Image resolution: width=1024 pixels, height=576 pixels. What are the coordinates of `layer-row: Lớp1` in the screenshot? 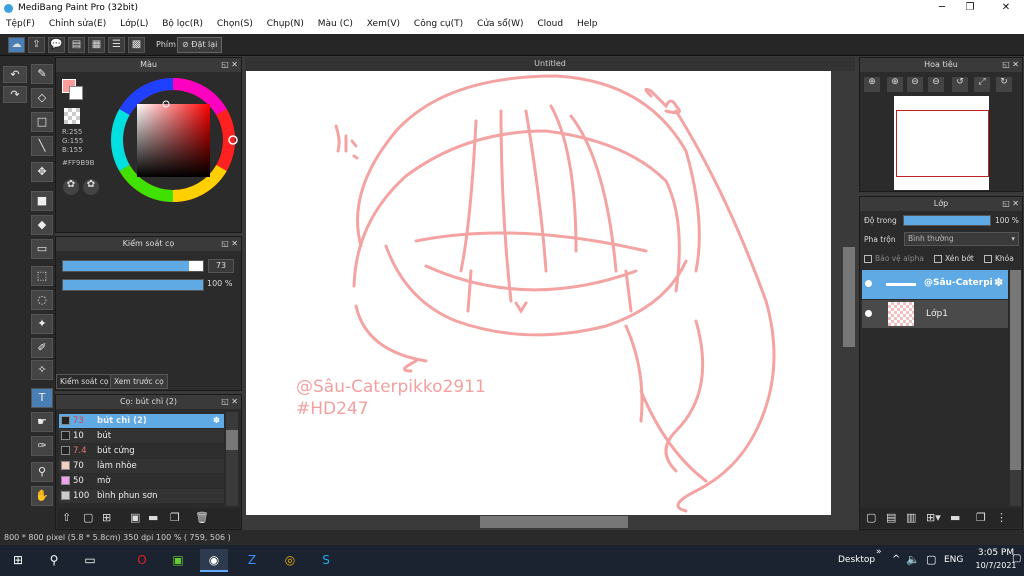 It's located at (935, 314).